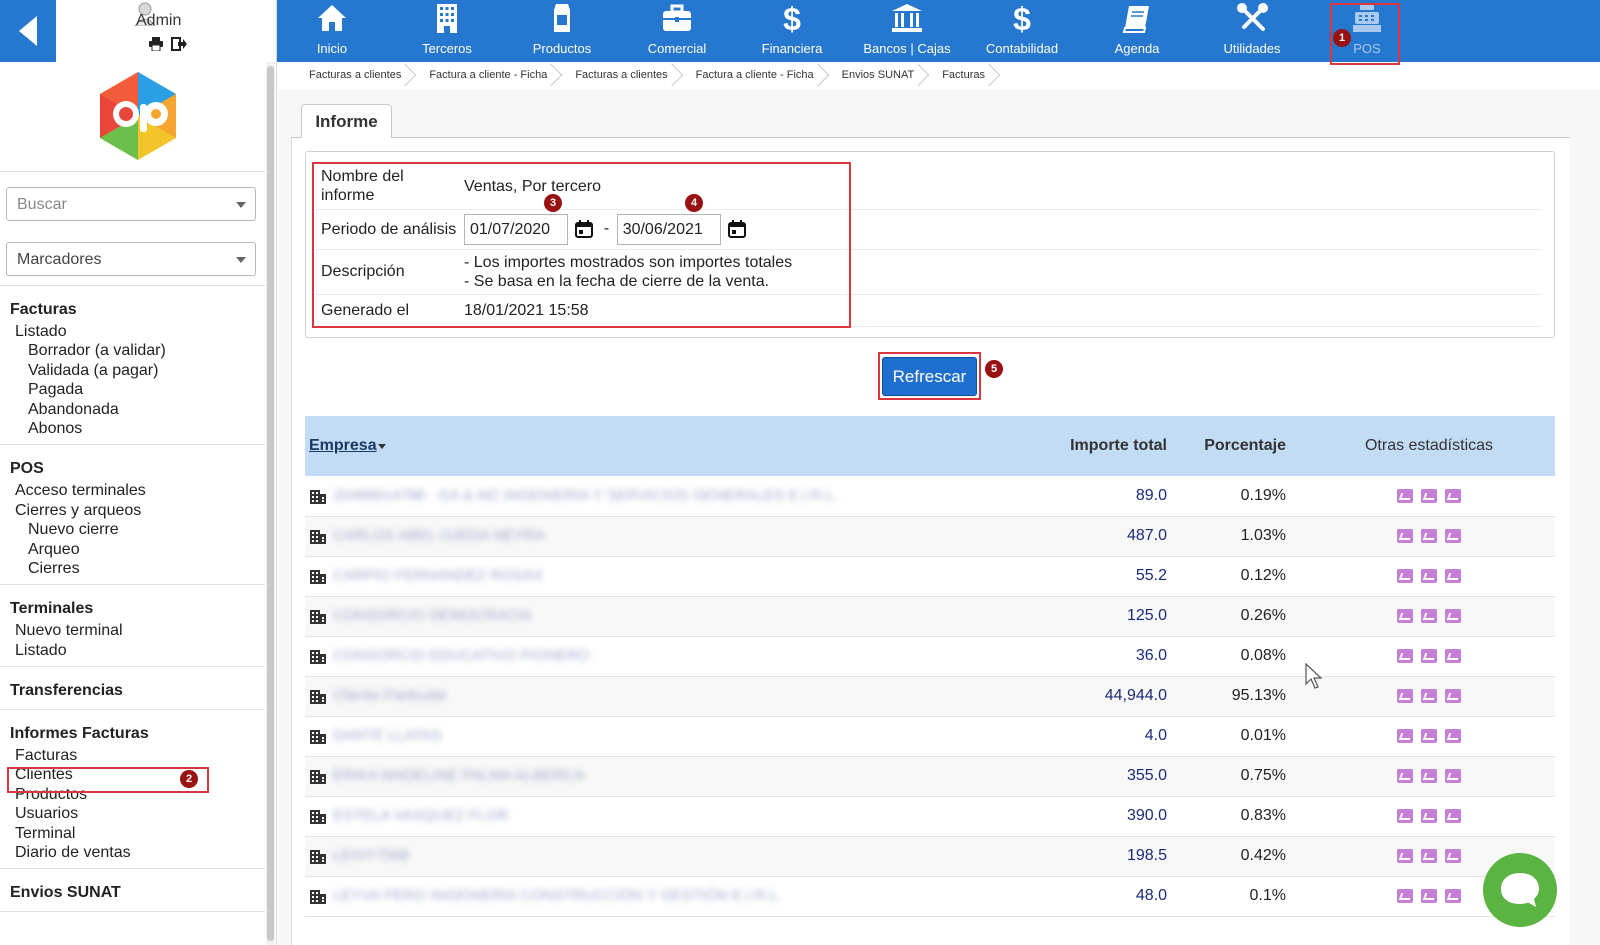  I want to click on sidebar-item-abandonada: Abandonada, so click(132, 409).